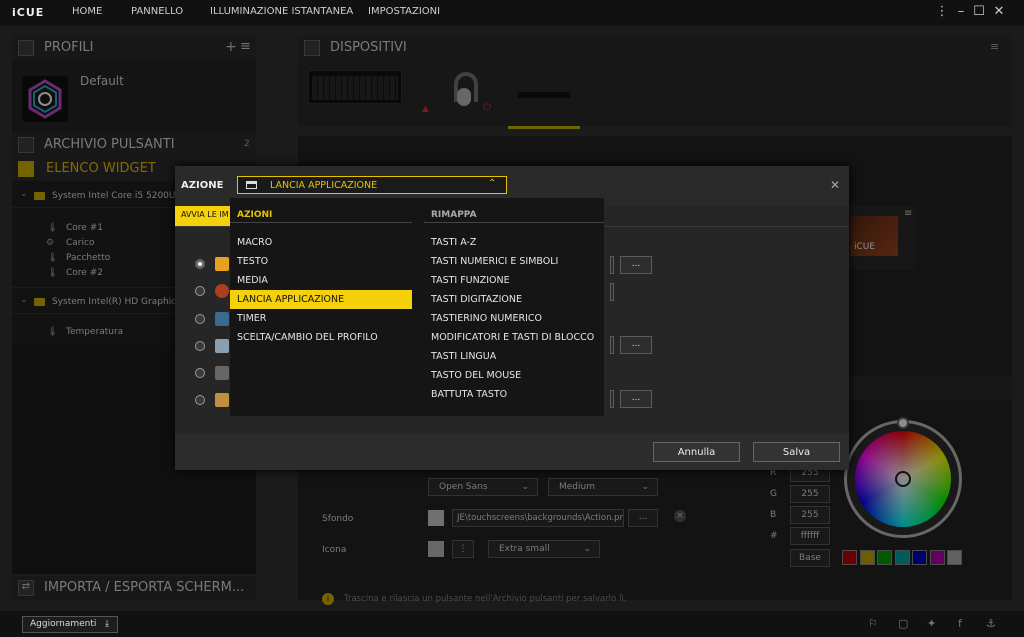 Image resolution: width=1024 pixels, height=637 pixels. What do you see at coordinates (810, 515) in the screenshot?
I see `b-field: 255` at bounding box center [810, 515].